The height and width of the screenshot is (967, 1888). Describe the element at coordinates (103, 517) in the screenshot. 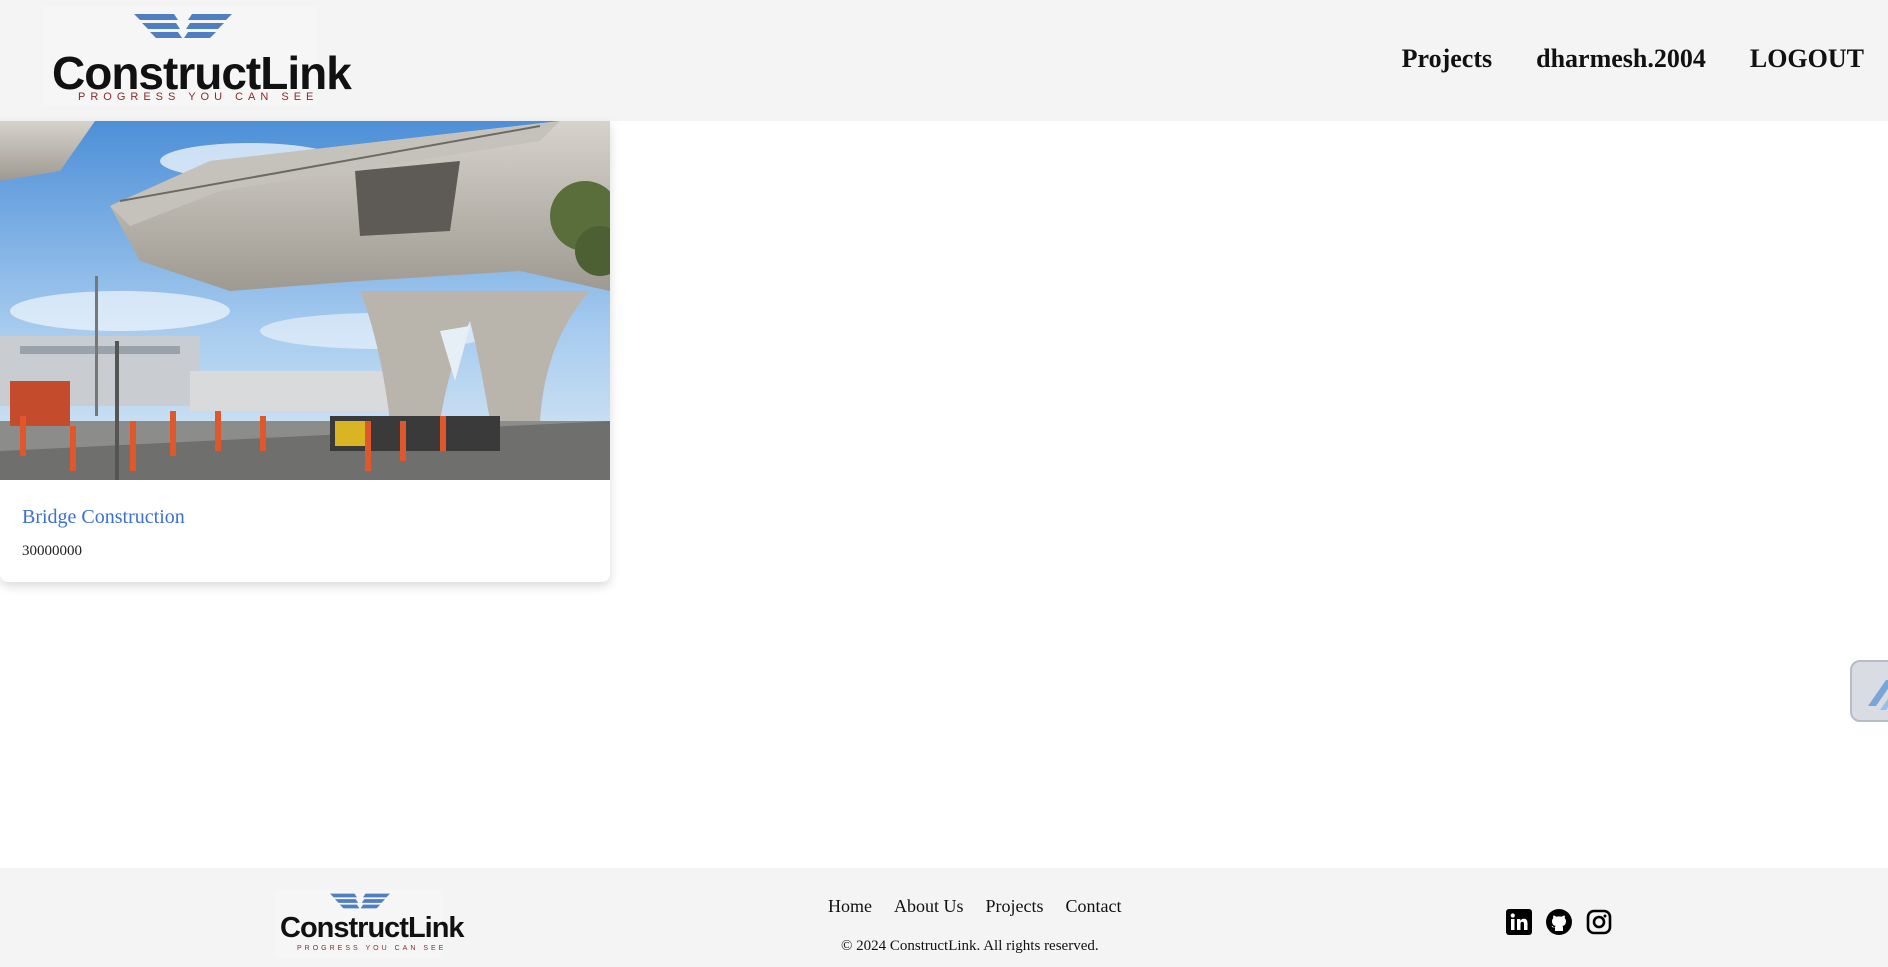

I see `project-title: Bridge Construction` at that location.